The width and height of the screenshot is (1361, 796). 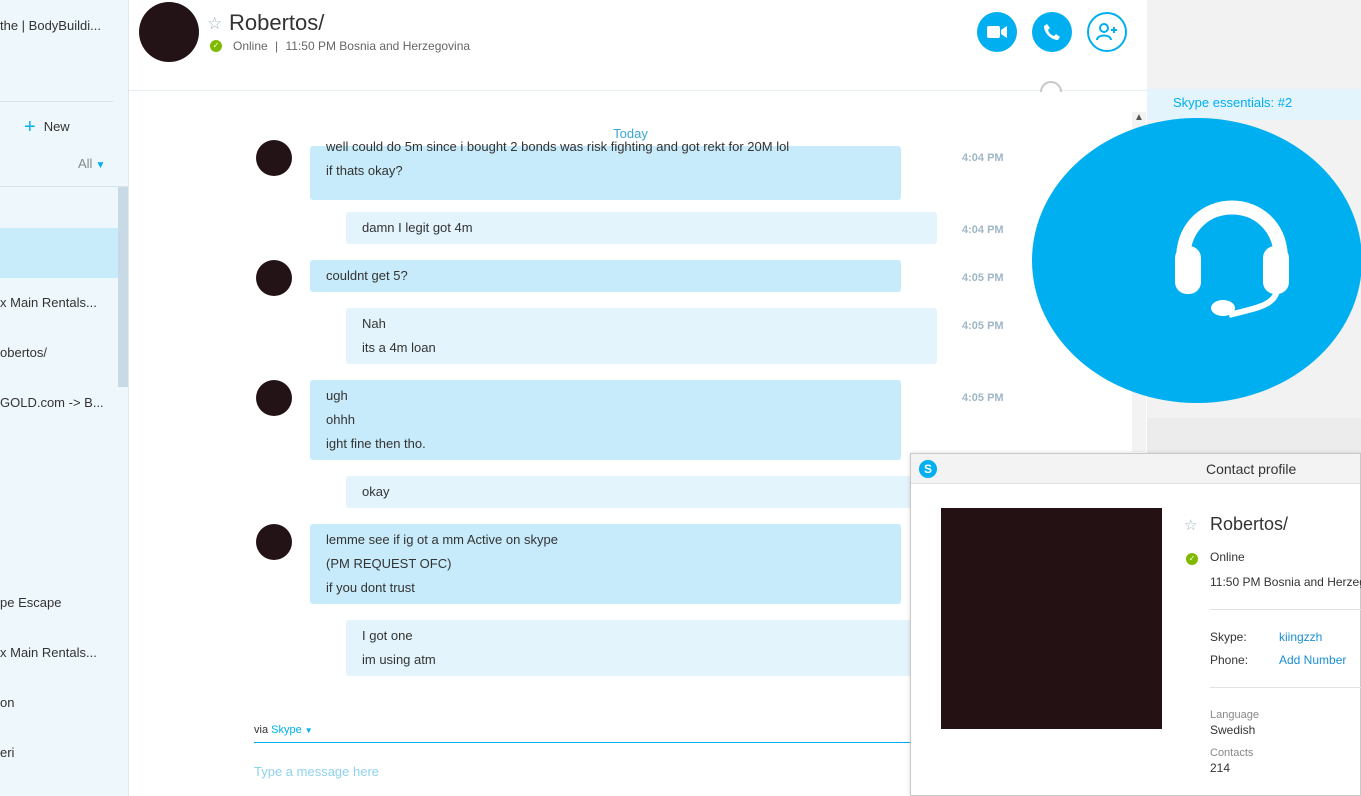 I want to click on contact-status-line: Online | 11:50 PM Bosnia and Herzegovina, so click(x=351, y=46).